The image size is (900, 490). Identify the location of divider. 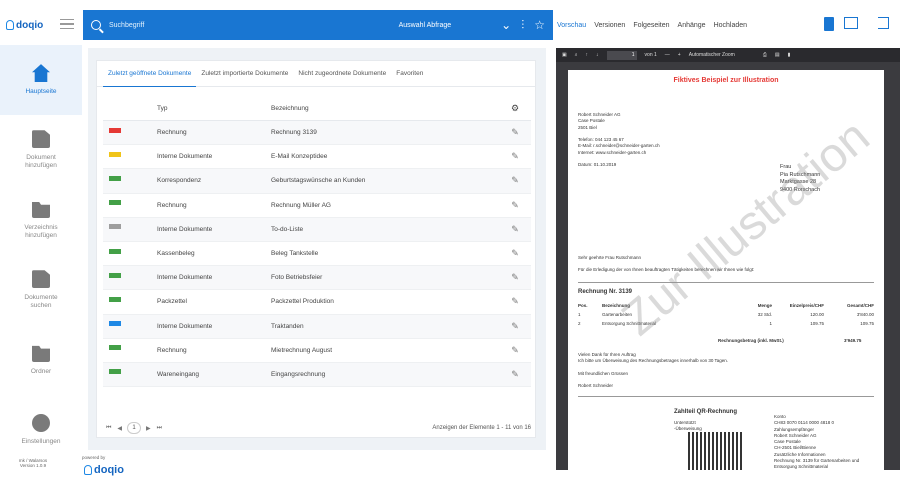
(726, 396).